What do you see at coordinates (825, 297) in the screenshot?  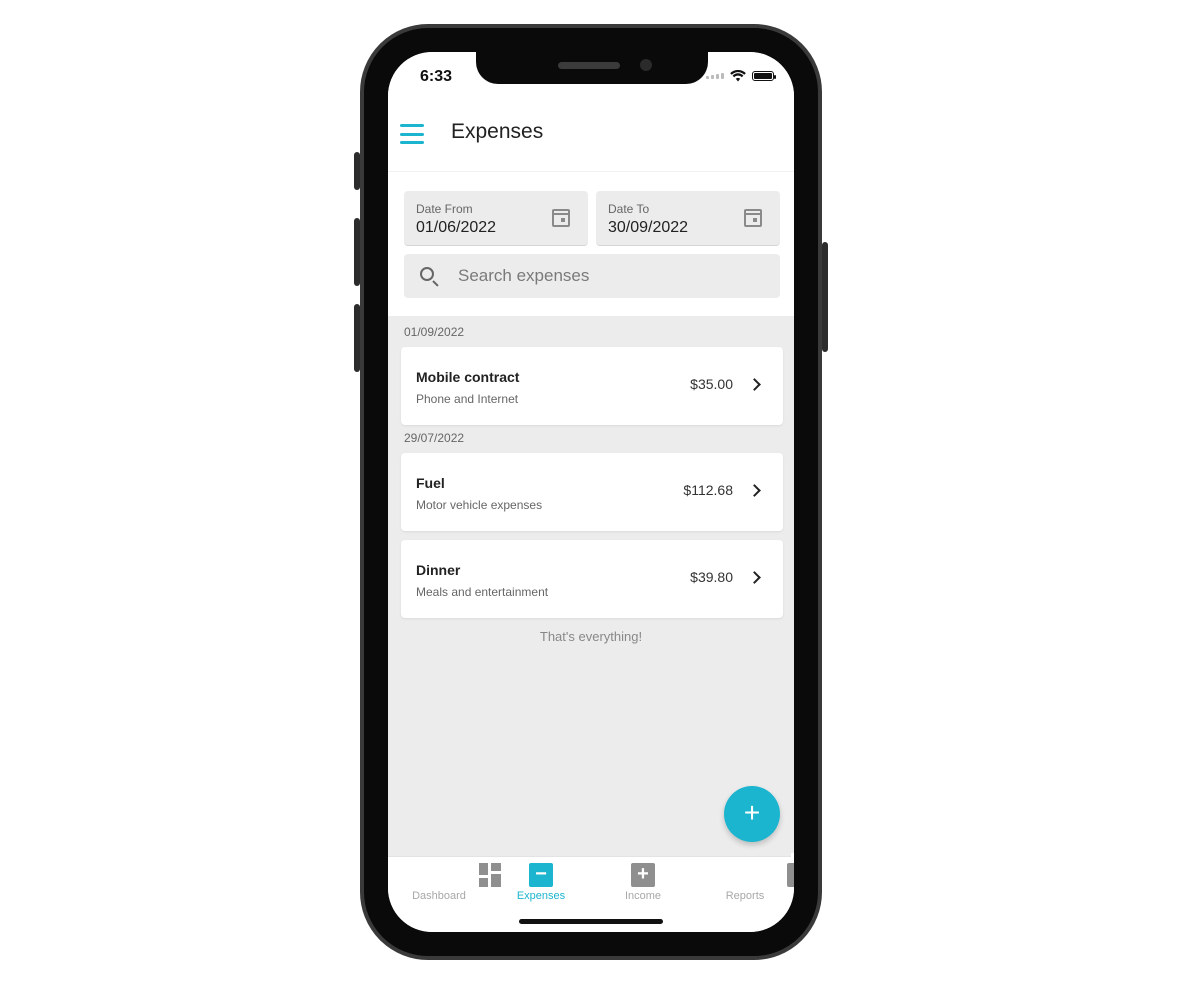 I see `power-button` at bounding box center [825, 297].